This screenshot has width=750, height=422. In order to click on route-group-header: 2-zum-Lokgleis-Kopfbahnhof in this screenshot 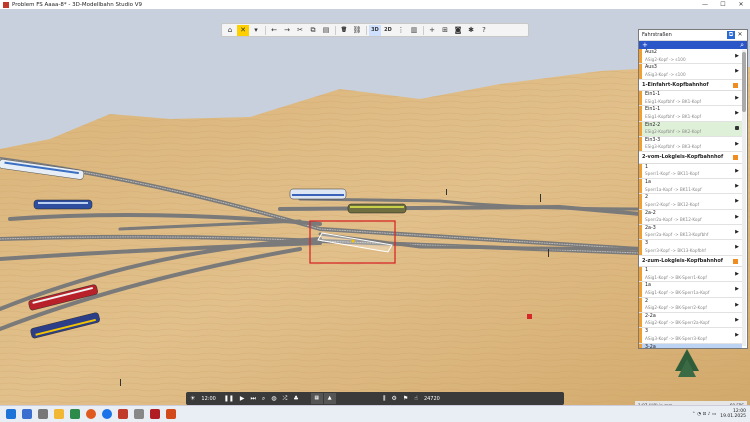, I will do `click(690, 262)`.